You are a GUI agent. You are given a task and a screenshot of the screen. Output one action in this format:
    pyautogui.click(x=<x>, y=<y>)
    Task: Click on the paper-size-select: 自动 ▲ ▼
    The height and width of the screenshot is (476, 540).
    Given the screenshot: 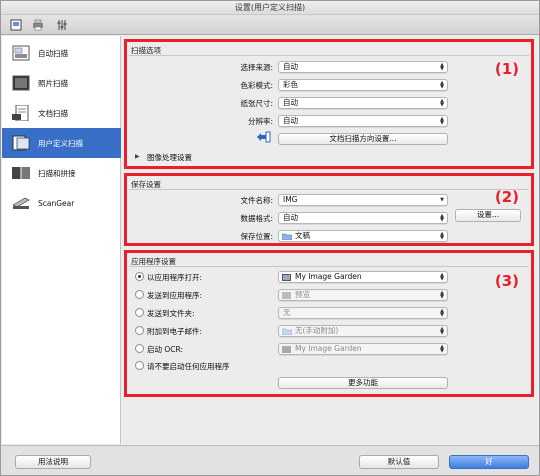 What is the action you would take?
    pyautogui.click(x=363, y=103)
    